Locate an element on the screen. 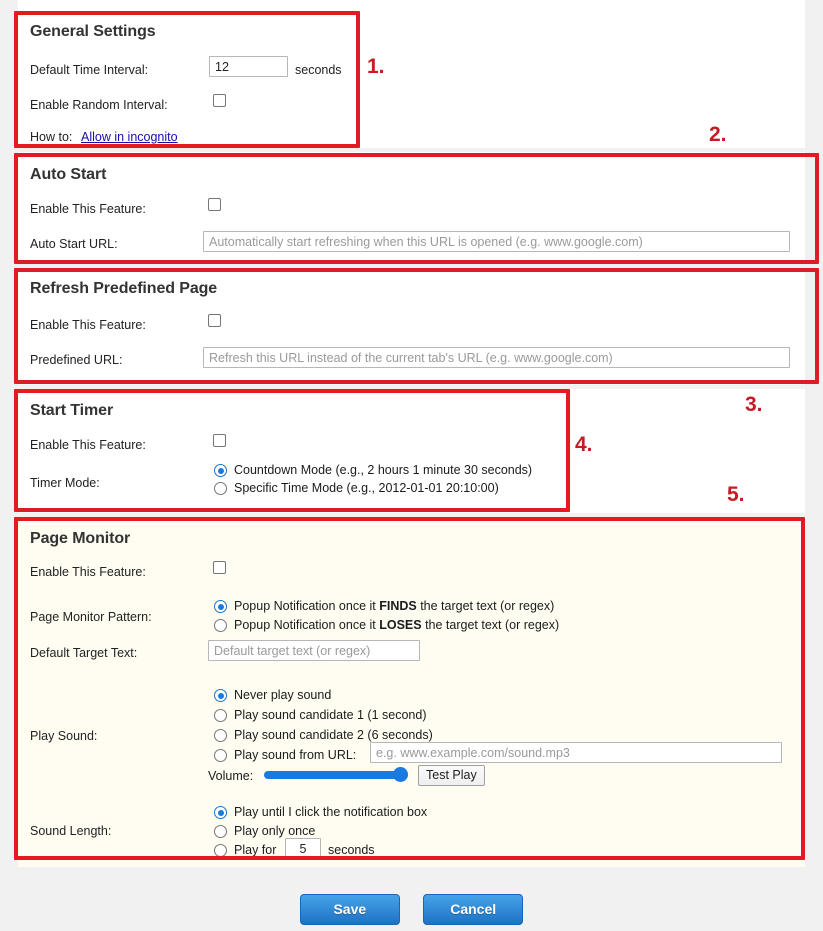 This screenshot has height=931, width=823. enable-random-interval-label: Enable Random Interval: is located at coordinates (99, 105).